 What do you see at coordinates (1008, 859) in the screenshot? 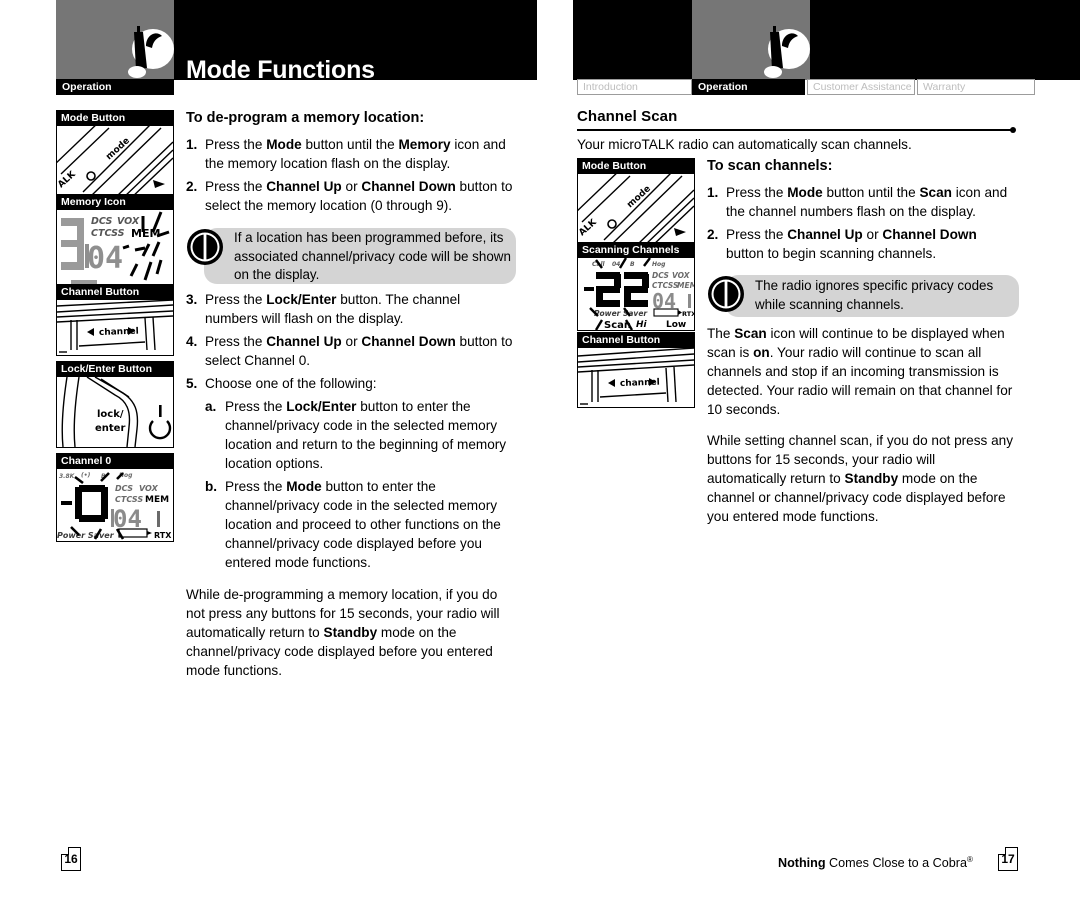
I see `page-number-right: 17` at bounding box center [1008, 859].